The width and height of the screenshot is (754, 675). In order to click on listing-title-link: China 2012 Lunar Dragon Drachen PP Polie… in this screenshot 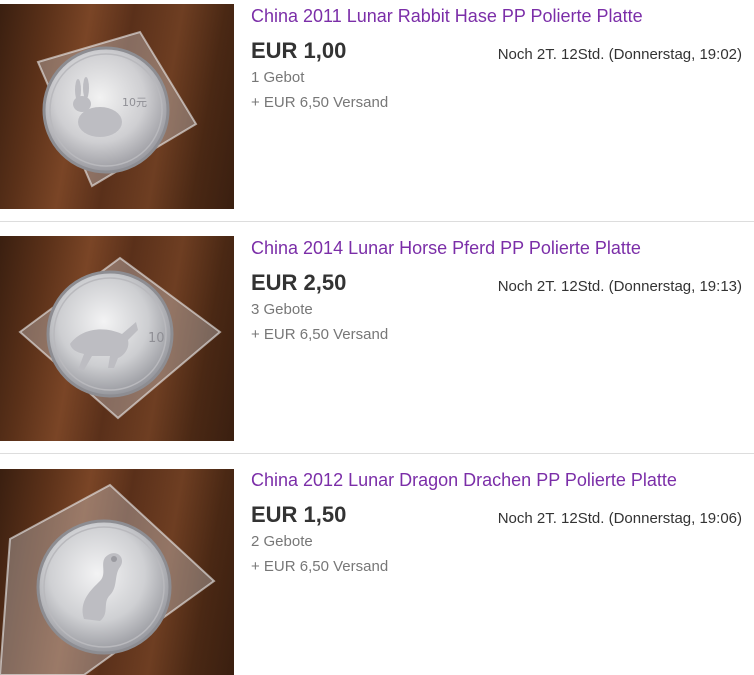, I will do `click(464, 480)`.